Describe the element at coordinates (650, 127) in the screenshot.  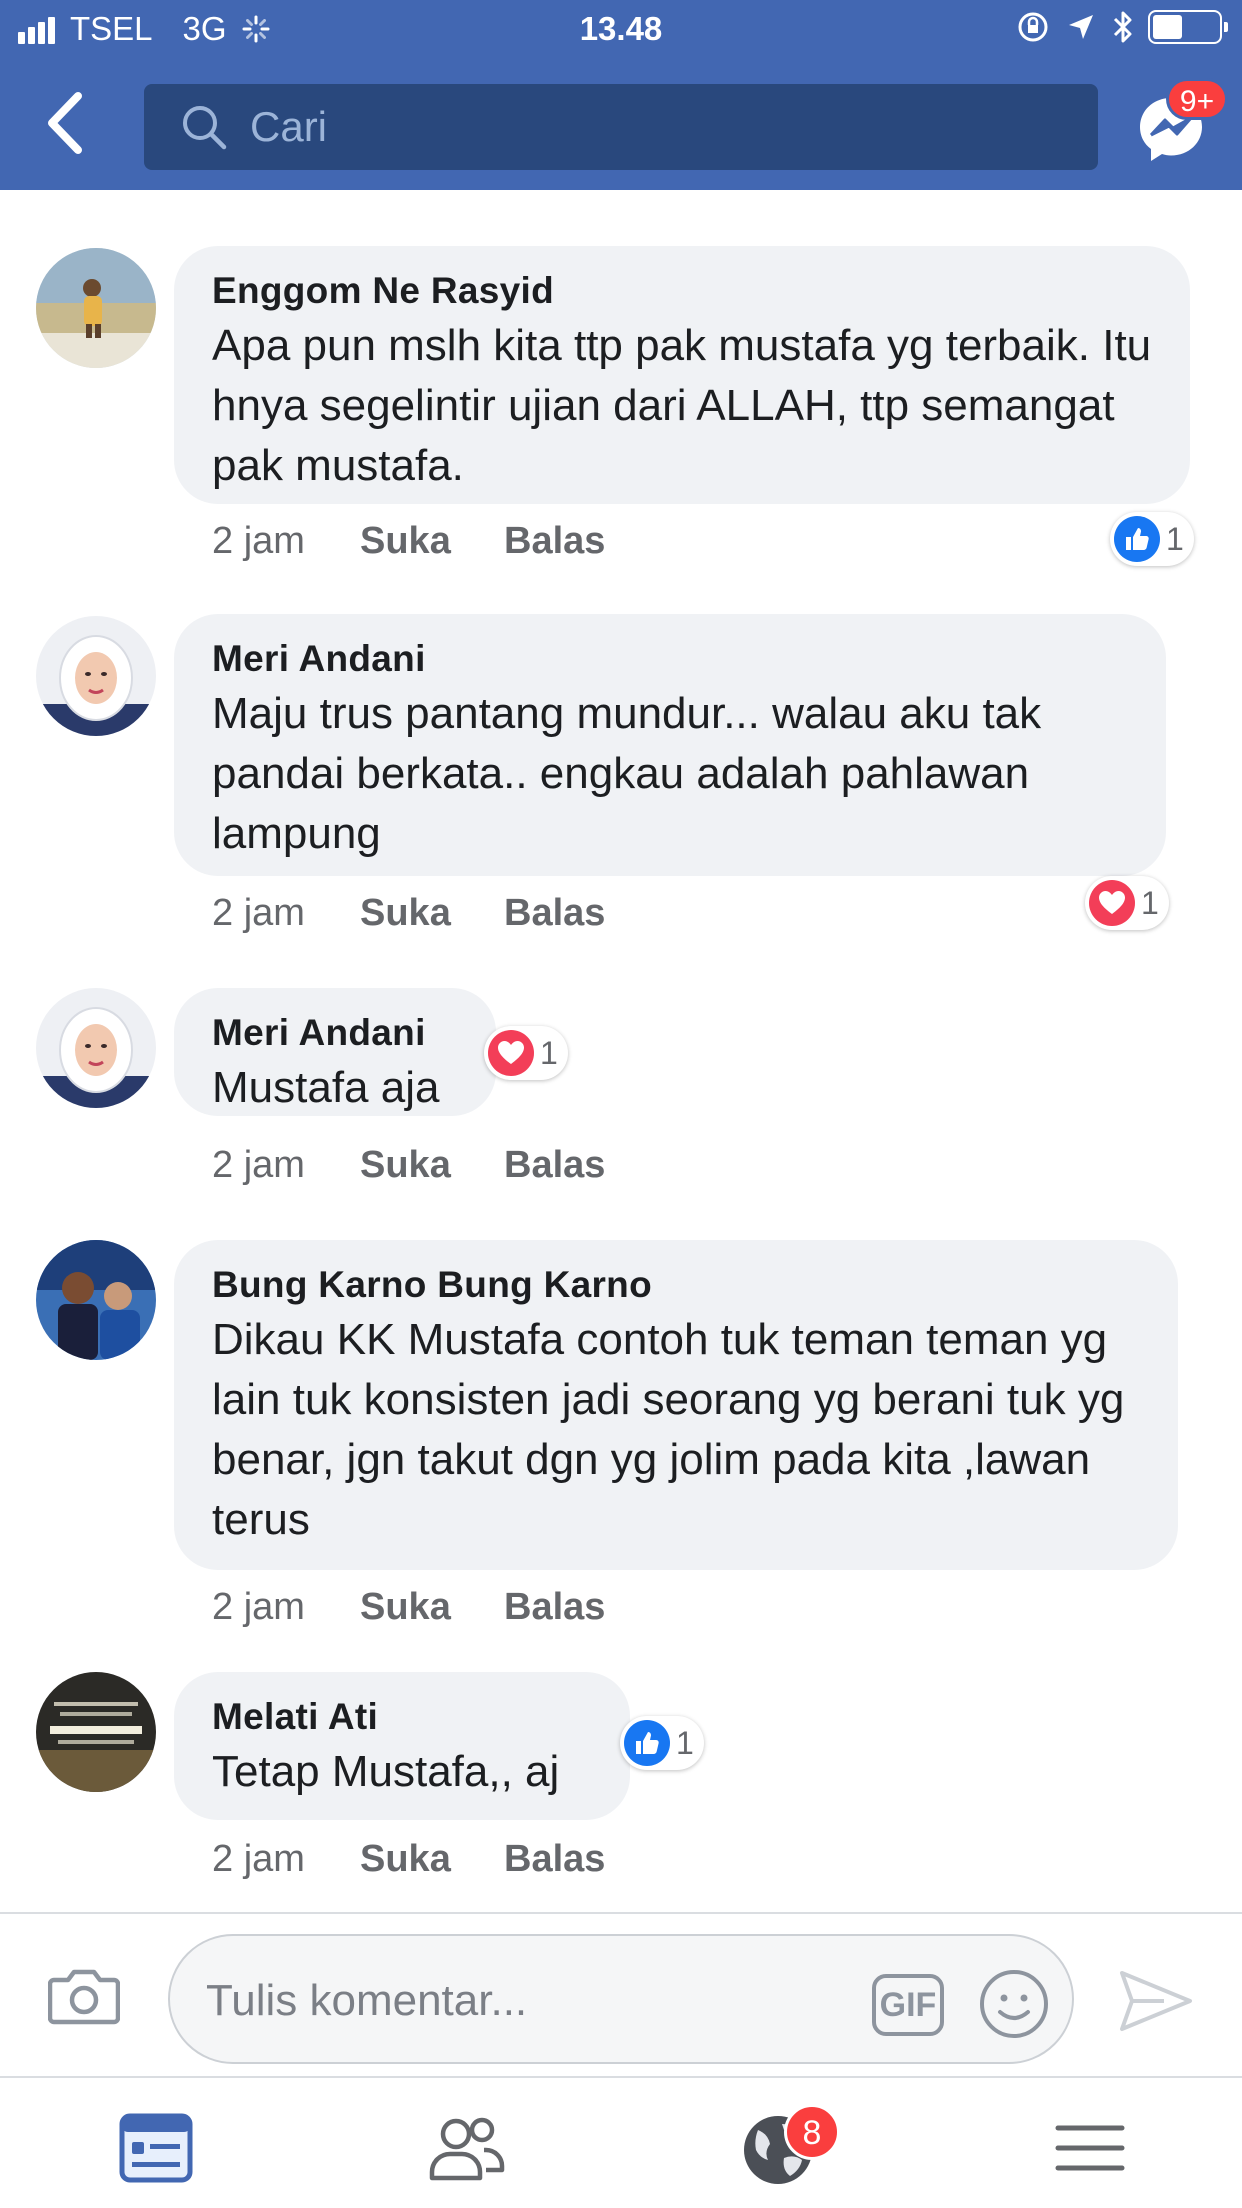
I see `search-input` at that location.